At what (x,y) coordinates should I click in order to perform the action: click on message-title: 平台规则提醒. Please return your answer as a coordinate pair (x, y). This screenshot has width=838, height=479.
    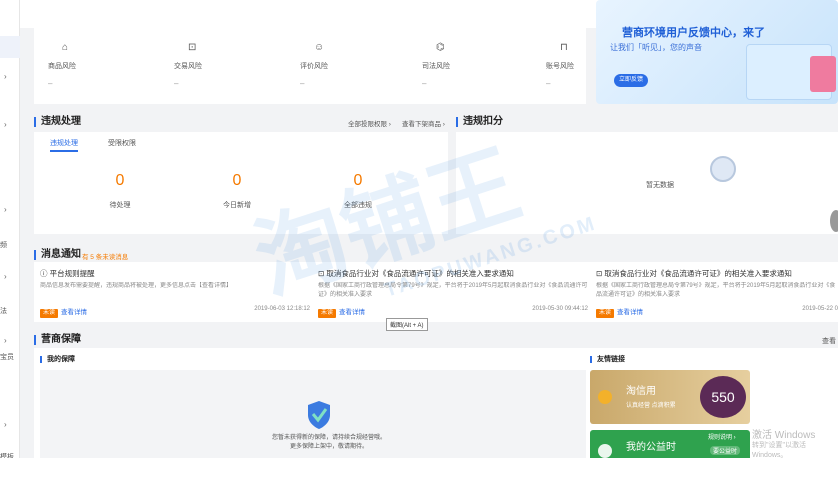
    Looking at the image, I should click on (72, 273).